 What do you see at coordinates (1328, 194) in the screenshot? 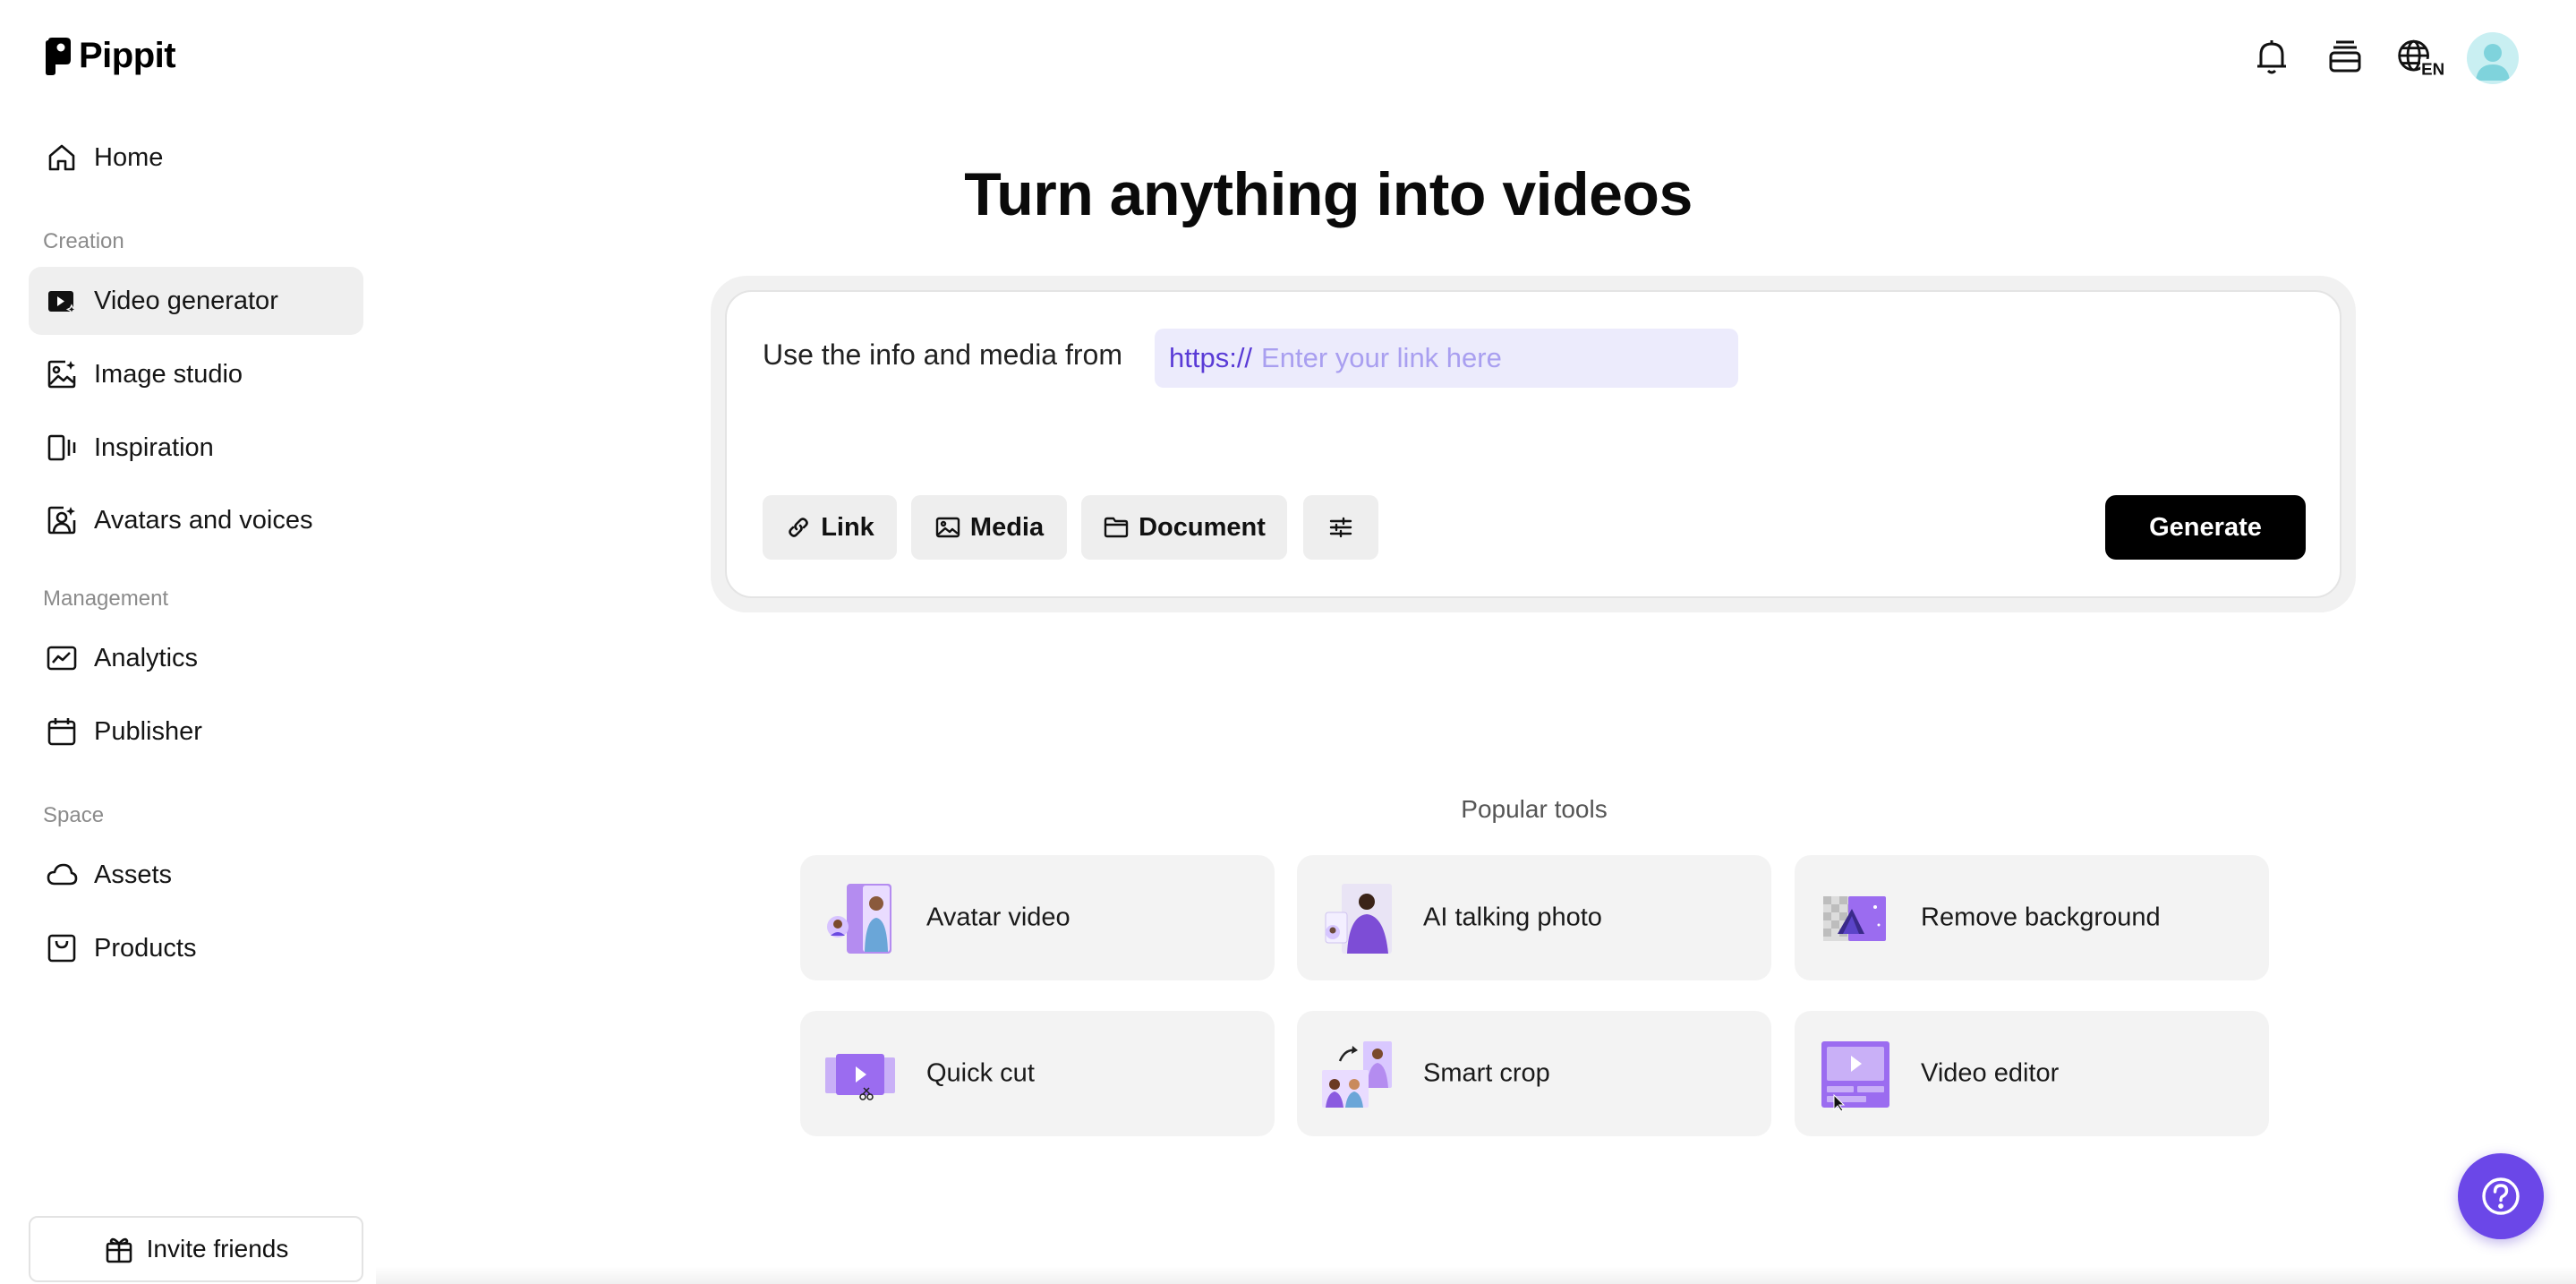
I see `page-title: Turn anything into videos` at bounding box center [1328, 194].